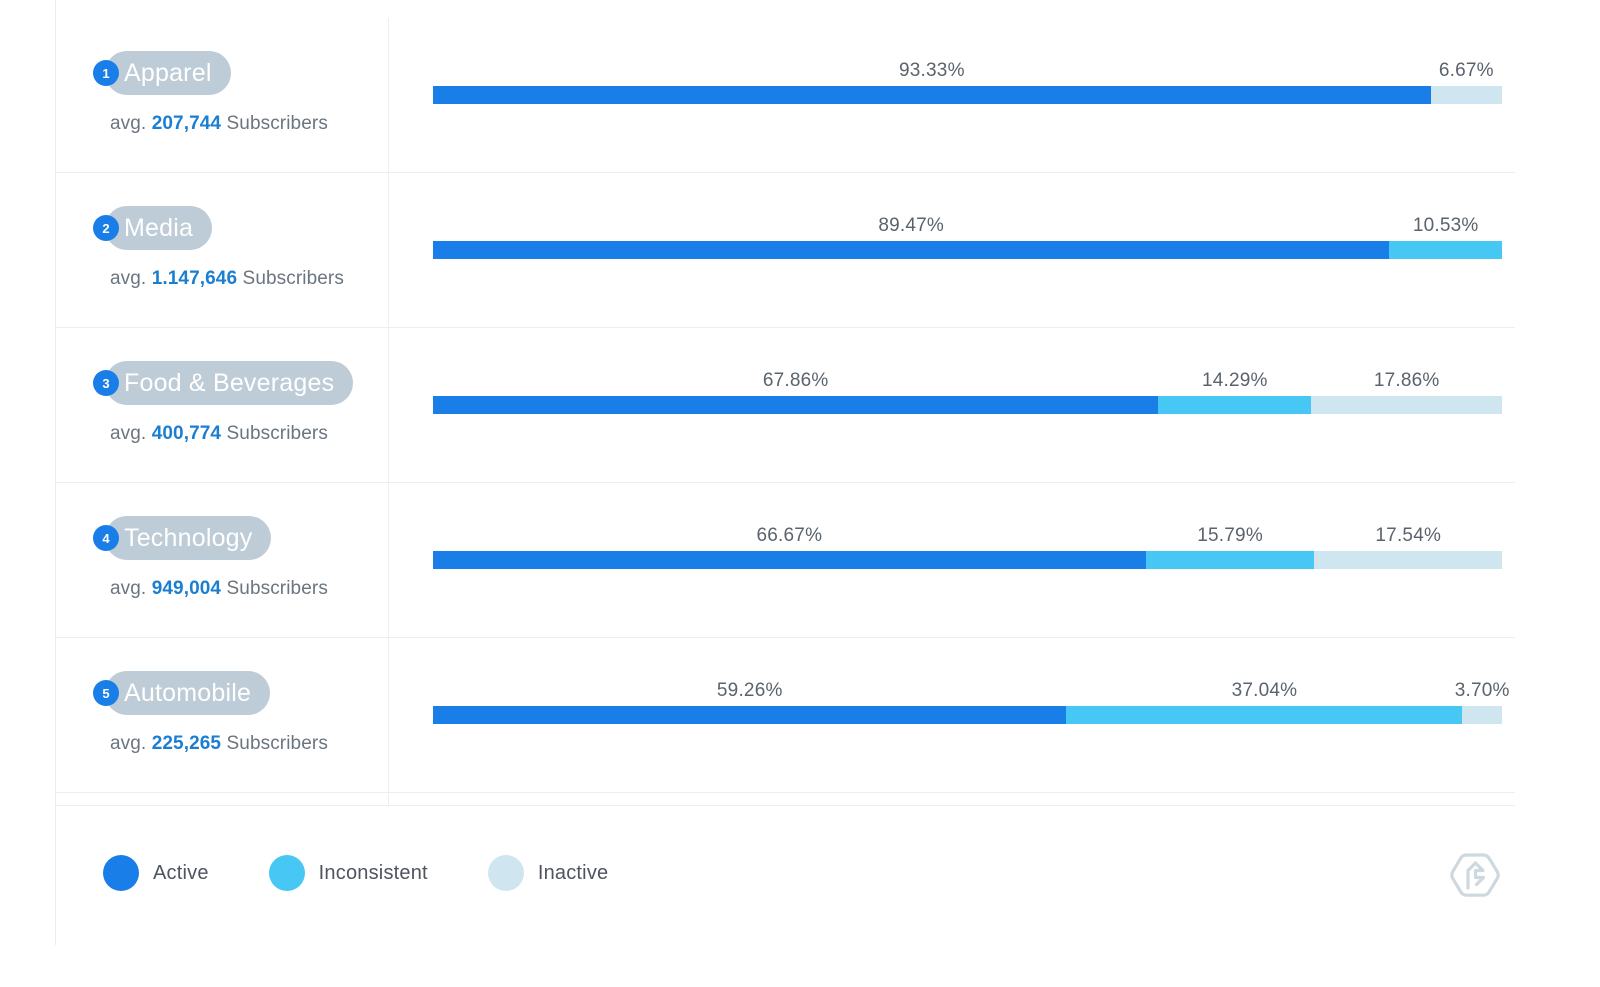  I want to click on row-label-cell: Automobile 5 avg. 225,265 Subscribers, so click(221, 715).